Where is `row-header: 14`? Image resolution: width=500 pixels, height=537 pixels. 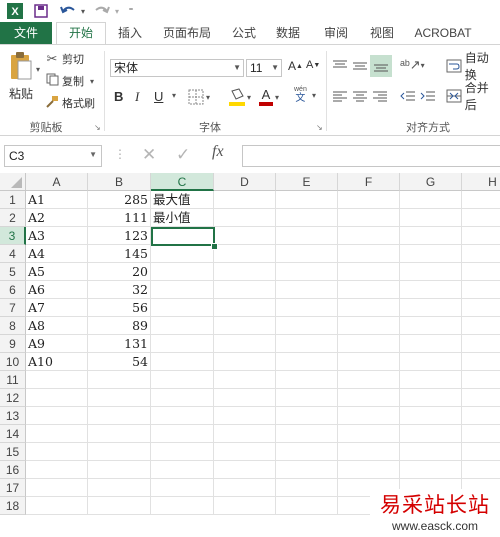 row-header: 14 is located at coordinates (13, 434).